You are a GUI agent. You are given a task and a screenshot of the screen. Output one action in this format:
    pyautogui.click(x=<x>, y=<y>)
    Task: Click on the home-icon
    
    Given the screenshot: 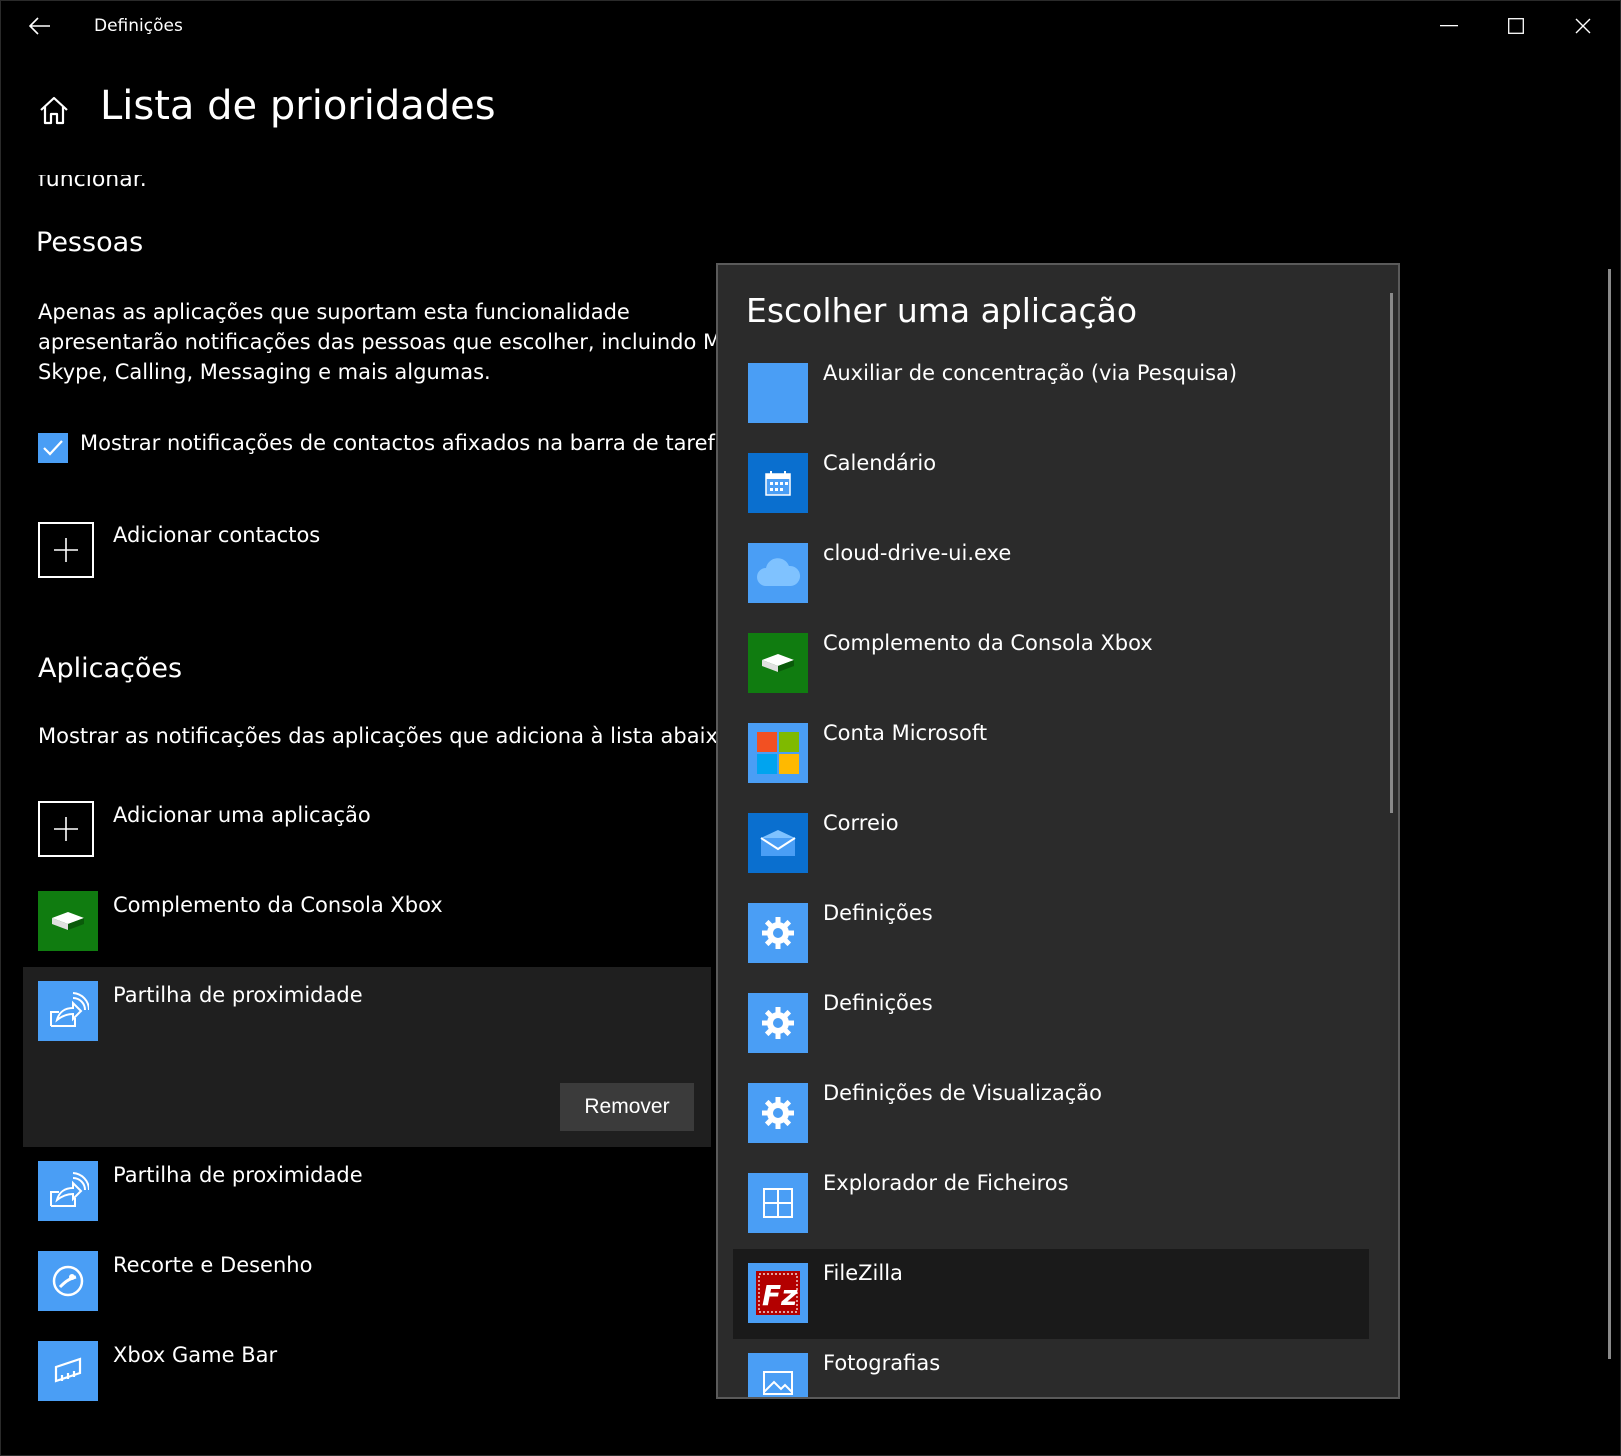 What is the action you would take?
    pyautogui.click(x=54, y=111)
    